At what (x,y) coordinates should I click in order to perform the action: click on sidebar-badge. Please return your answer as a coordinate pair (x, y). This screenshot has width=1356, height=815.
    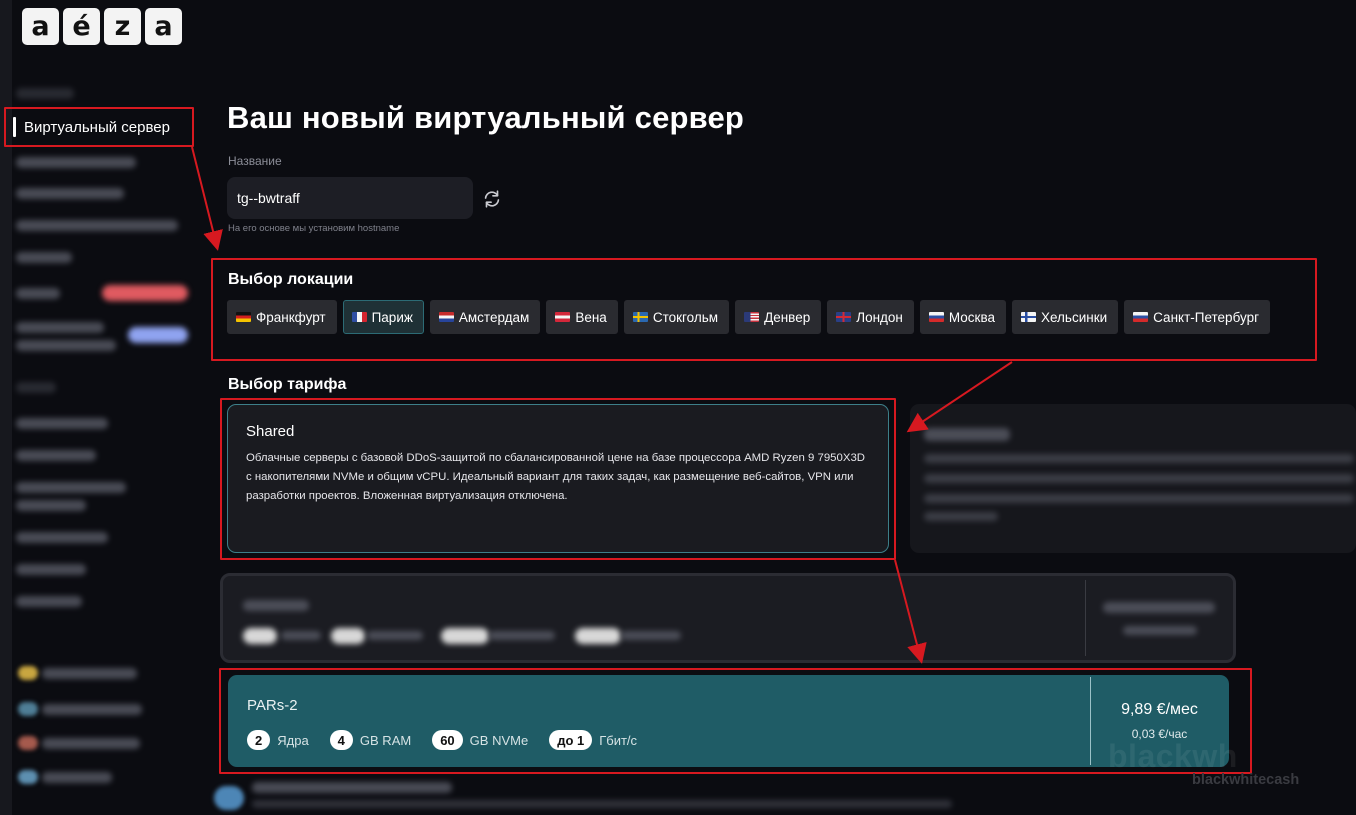
    Looking at the image, I should click on (158, 335).